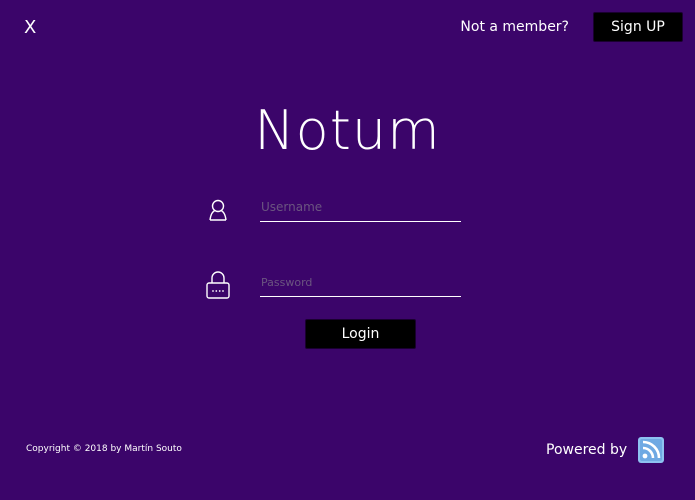  I want to click on copyright-text: Copyright © 2018 by Martín Souto, so click(104, 449).